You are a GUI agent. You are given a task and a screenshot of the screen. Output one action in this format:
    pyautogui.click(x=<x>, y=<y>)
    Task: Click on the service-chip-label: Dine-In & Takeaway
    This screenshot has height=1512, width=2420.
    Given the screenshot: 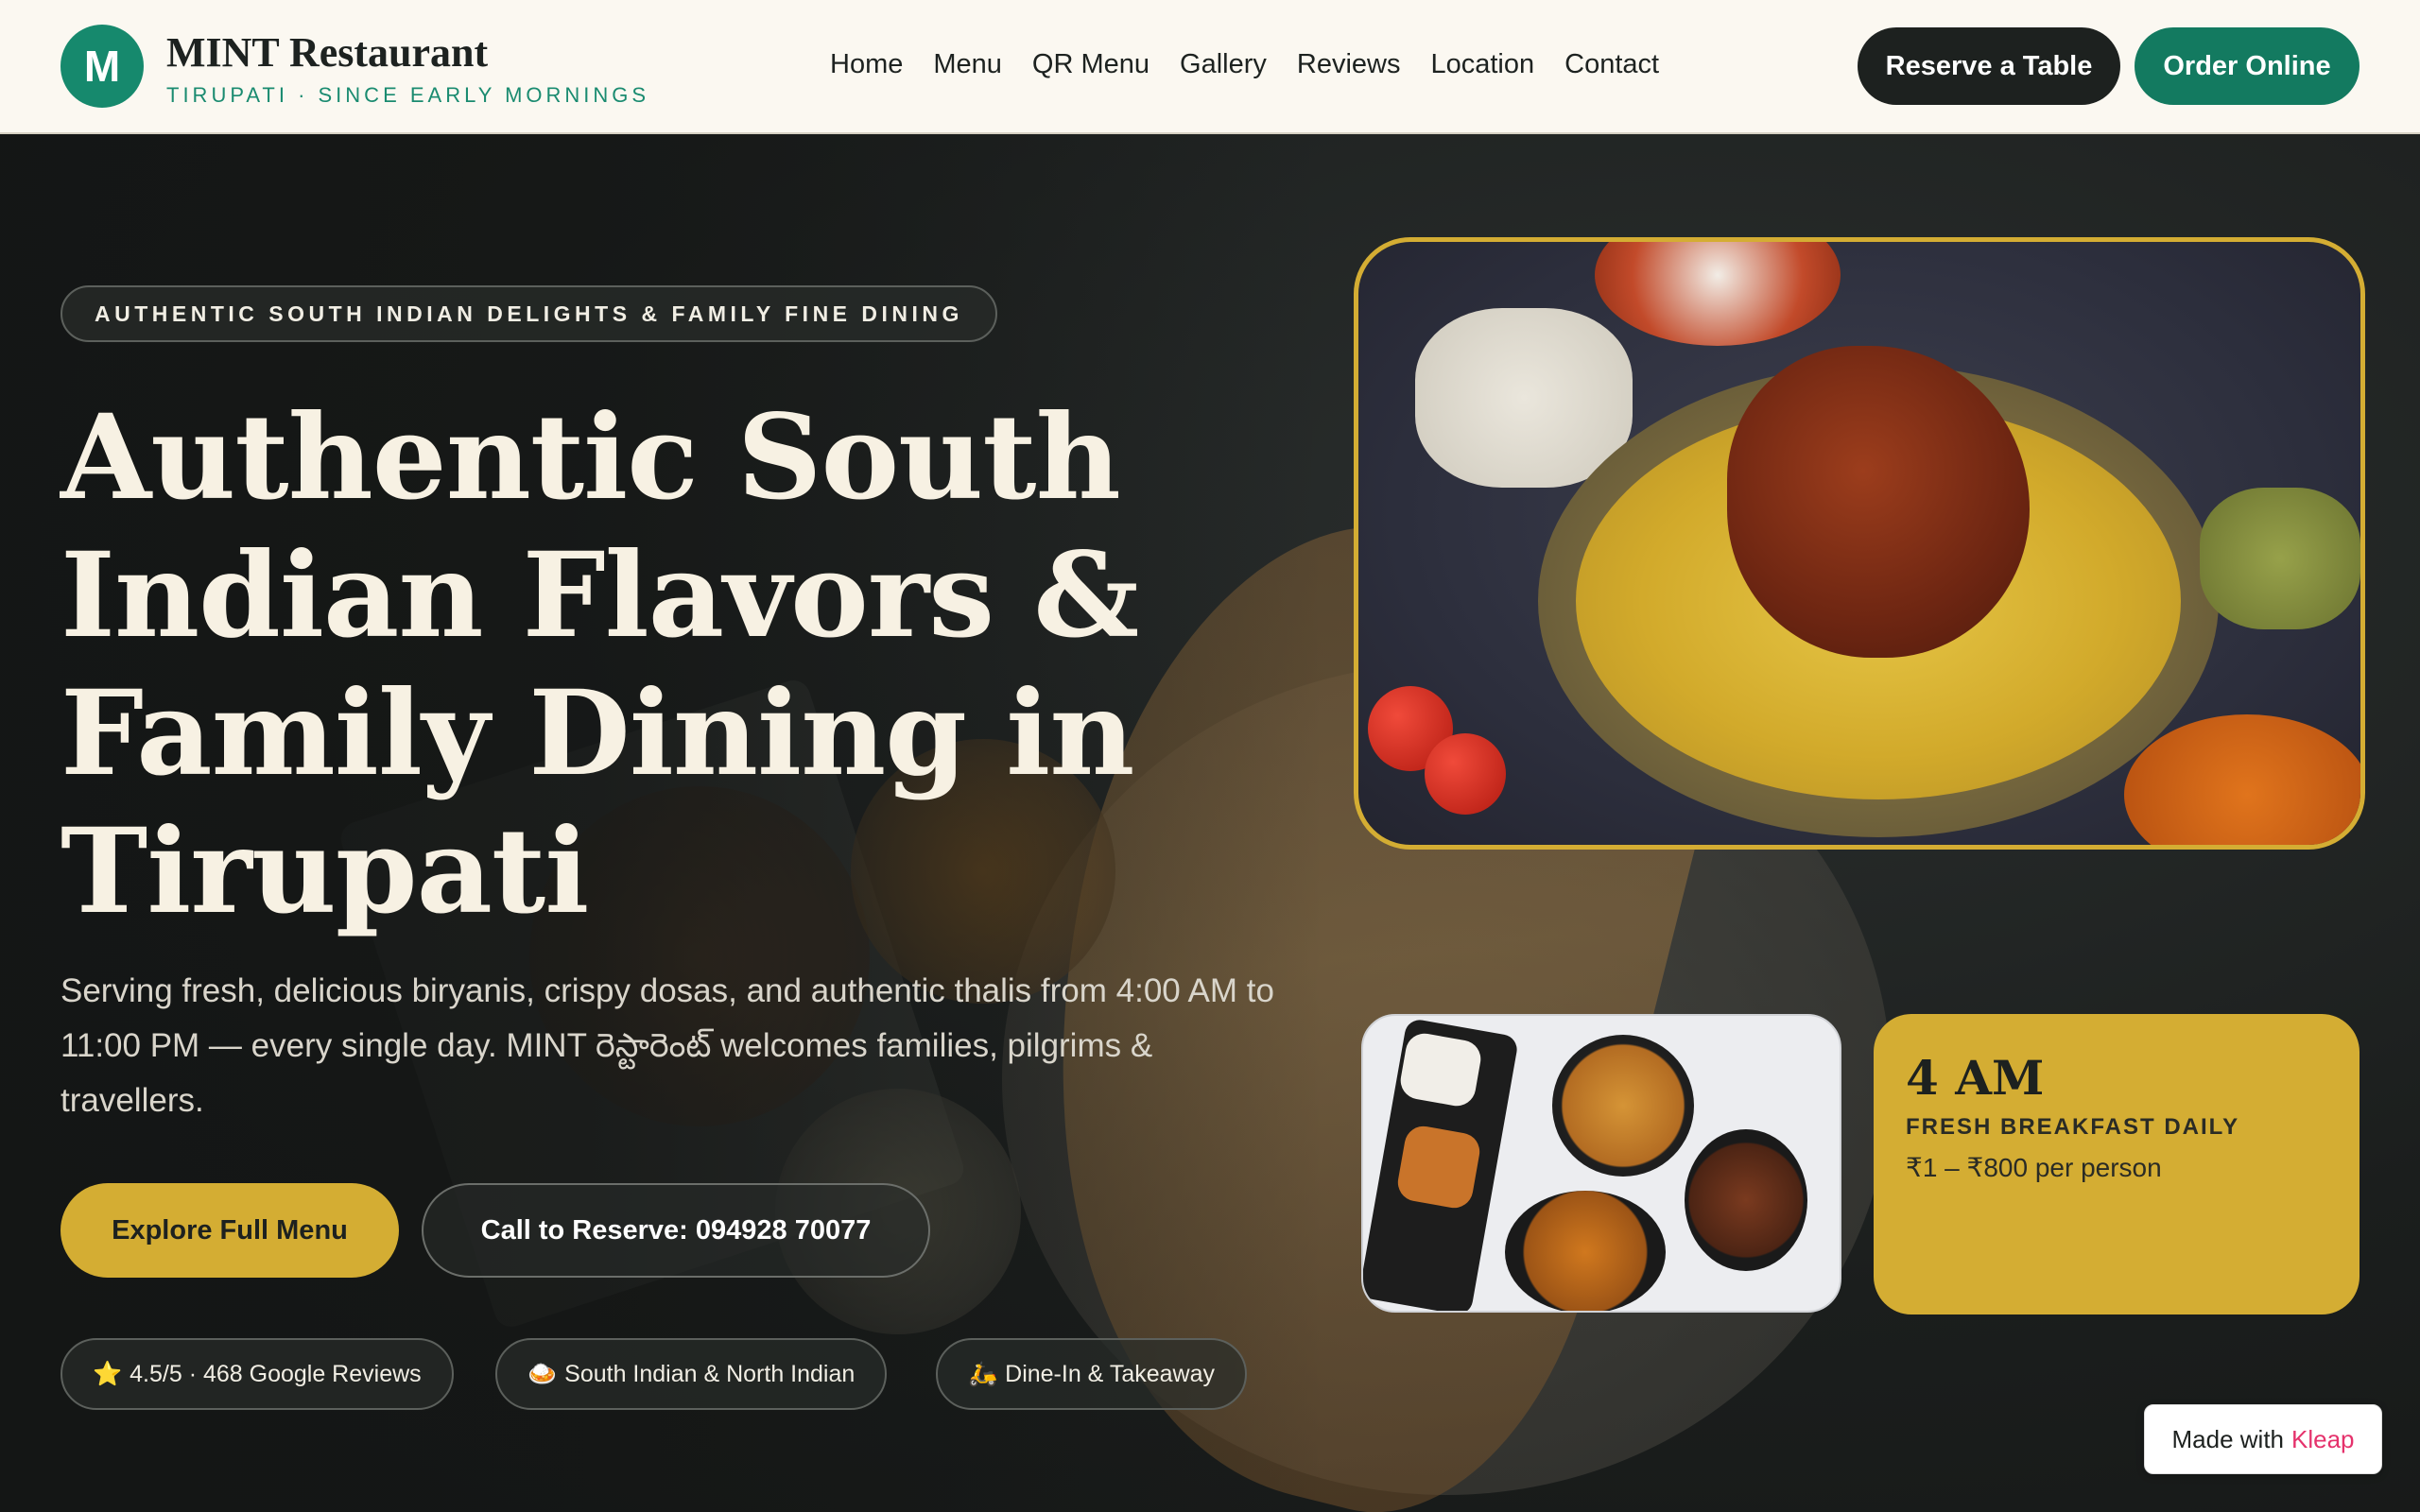 What is the action you would take?
    pyautogui.click(x=1110, y=1373)
    